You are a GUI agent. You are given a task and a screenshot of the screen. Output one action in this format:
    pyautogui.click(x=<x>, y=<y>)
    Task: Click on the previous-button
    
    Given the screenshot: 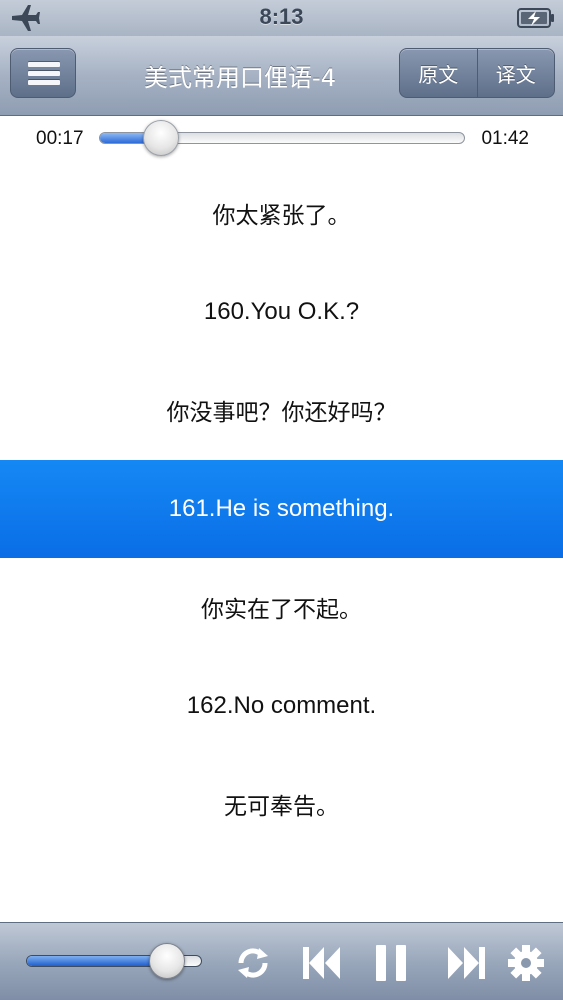 What is the action you would take?
    pyautogui.click(x=321, y=963)
    